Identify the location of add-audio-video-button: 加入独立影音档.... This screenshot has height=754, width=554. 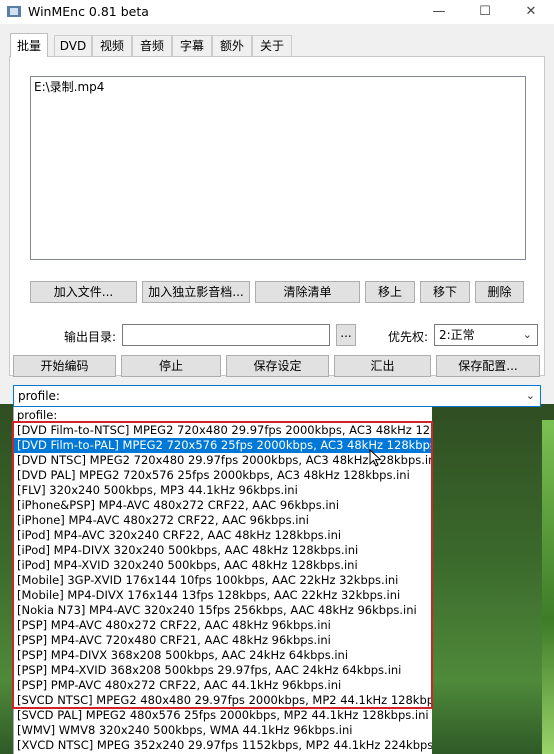
(196, 292).